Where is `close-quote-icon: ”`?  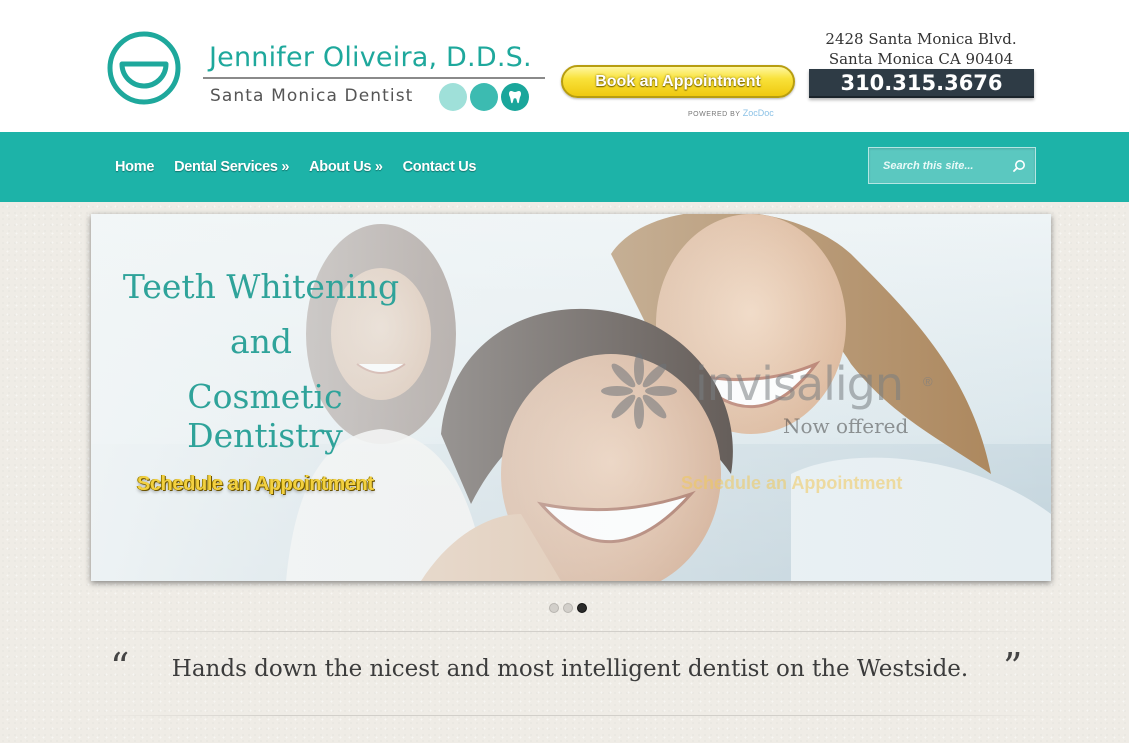 close-quote-icon: ” is located at coordinates (1013, 667).